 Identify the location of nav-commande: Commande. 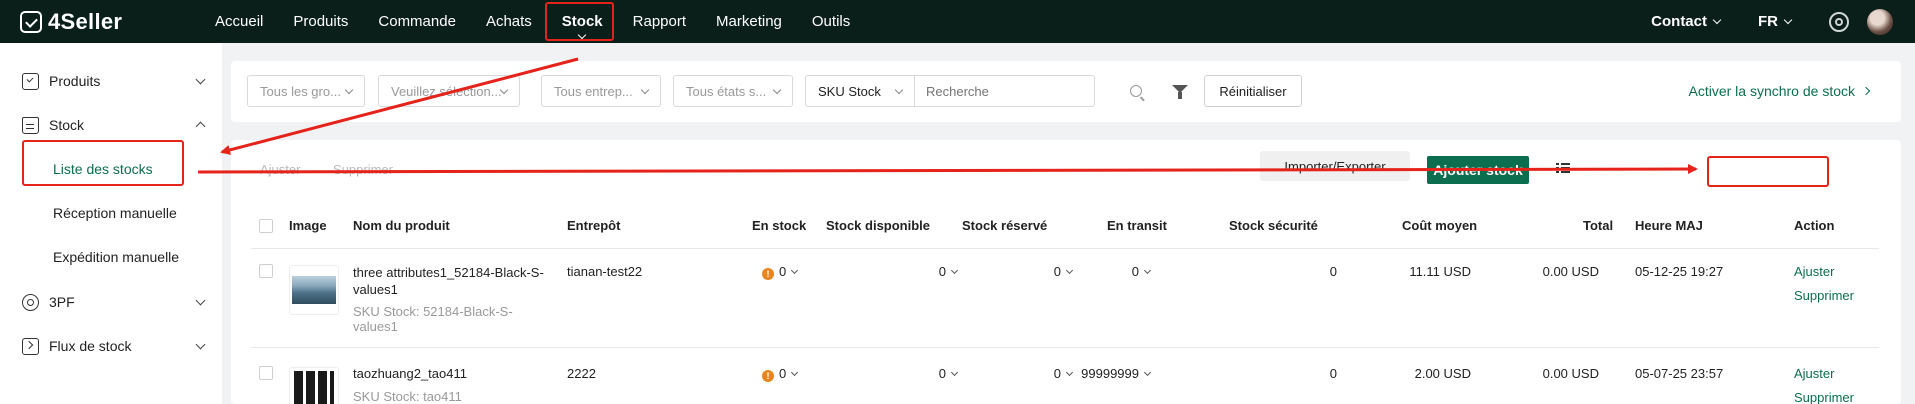
(417, 21).